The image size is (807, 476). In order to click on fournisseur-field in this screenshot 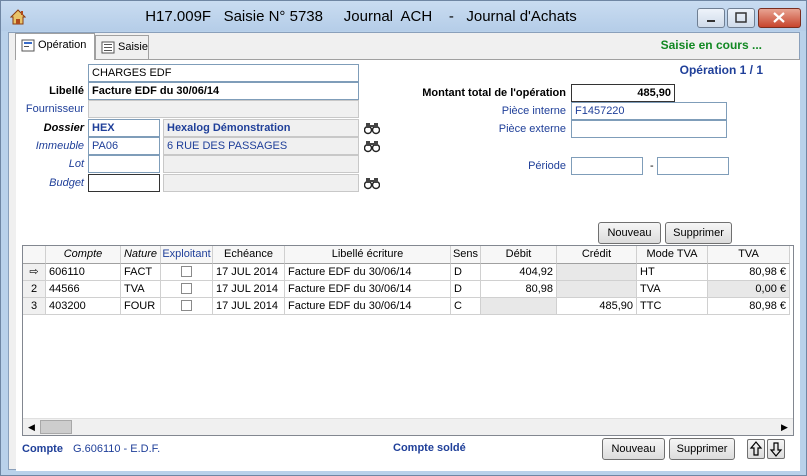, I will do `click(223, 109)`.